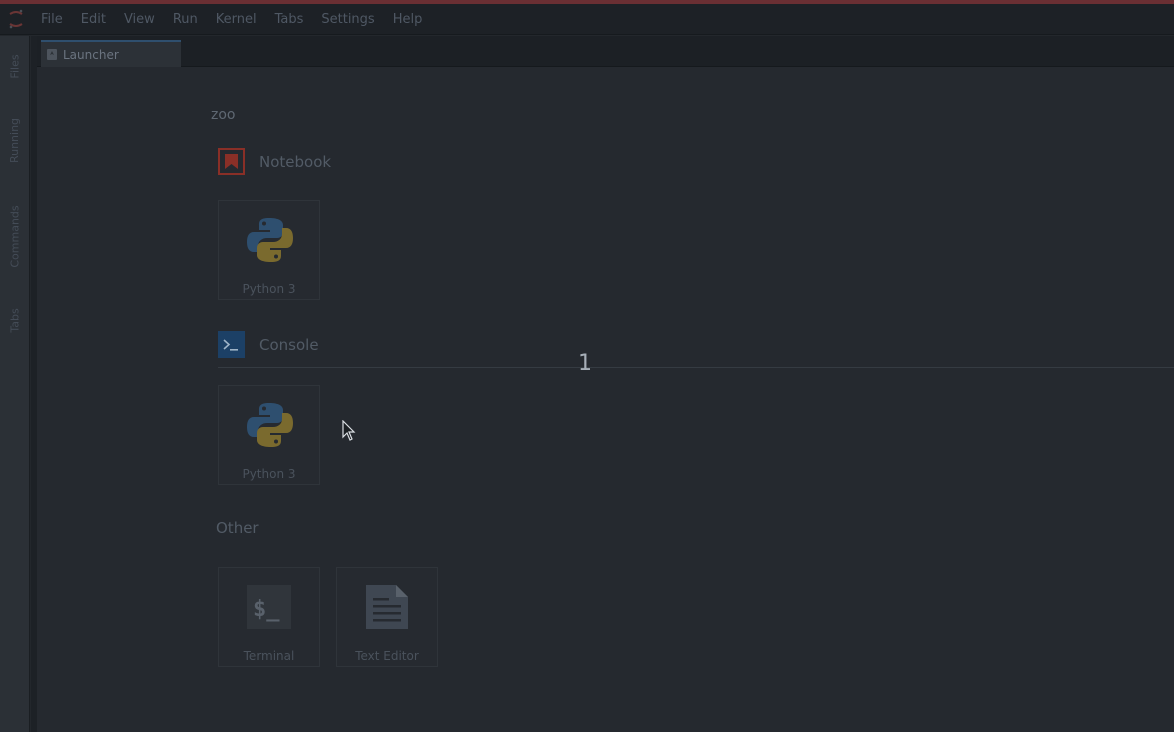 The image size is (1174, 732). I want to click on slide-number-label: 1, so click(585, 363).